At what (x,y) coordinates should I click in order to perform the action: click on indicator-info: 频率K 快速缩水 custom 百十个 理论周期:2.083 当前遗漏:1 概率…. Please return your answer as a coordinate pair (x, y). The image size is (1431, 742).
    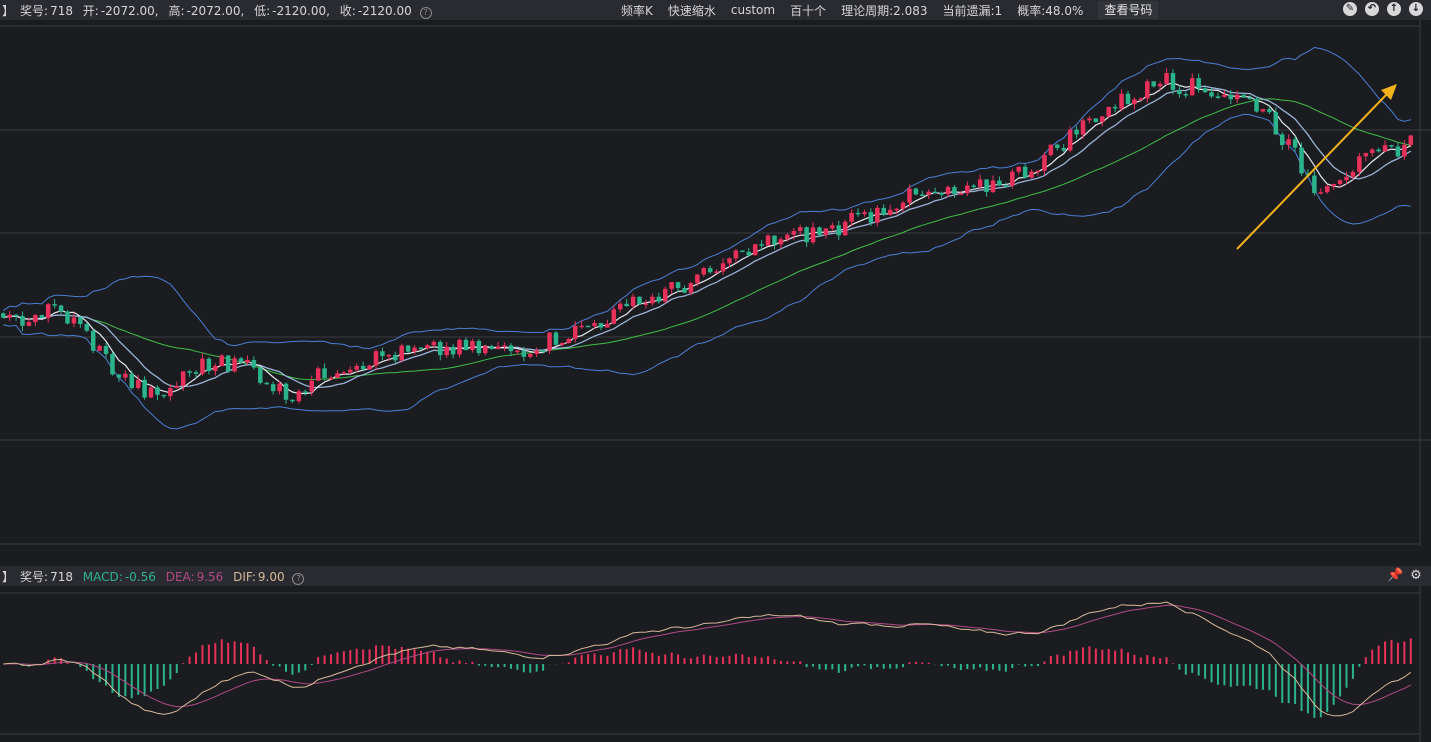
    Looking at the image, I should click on (892, 10).